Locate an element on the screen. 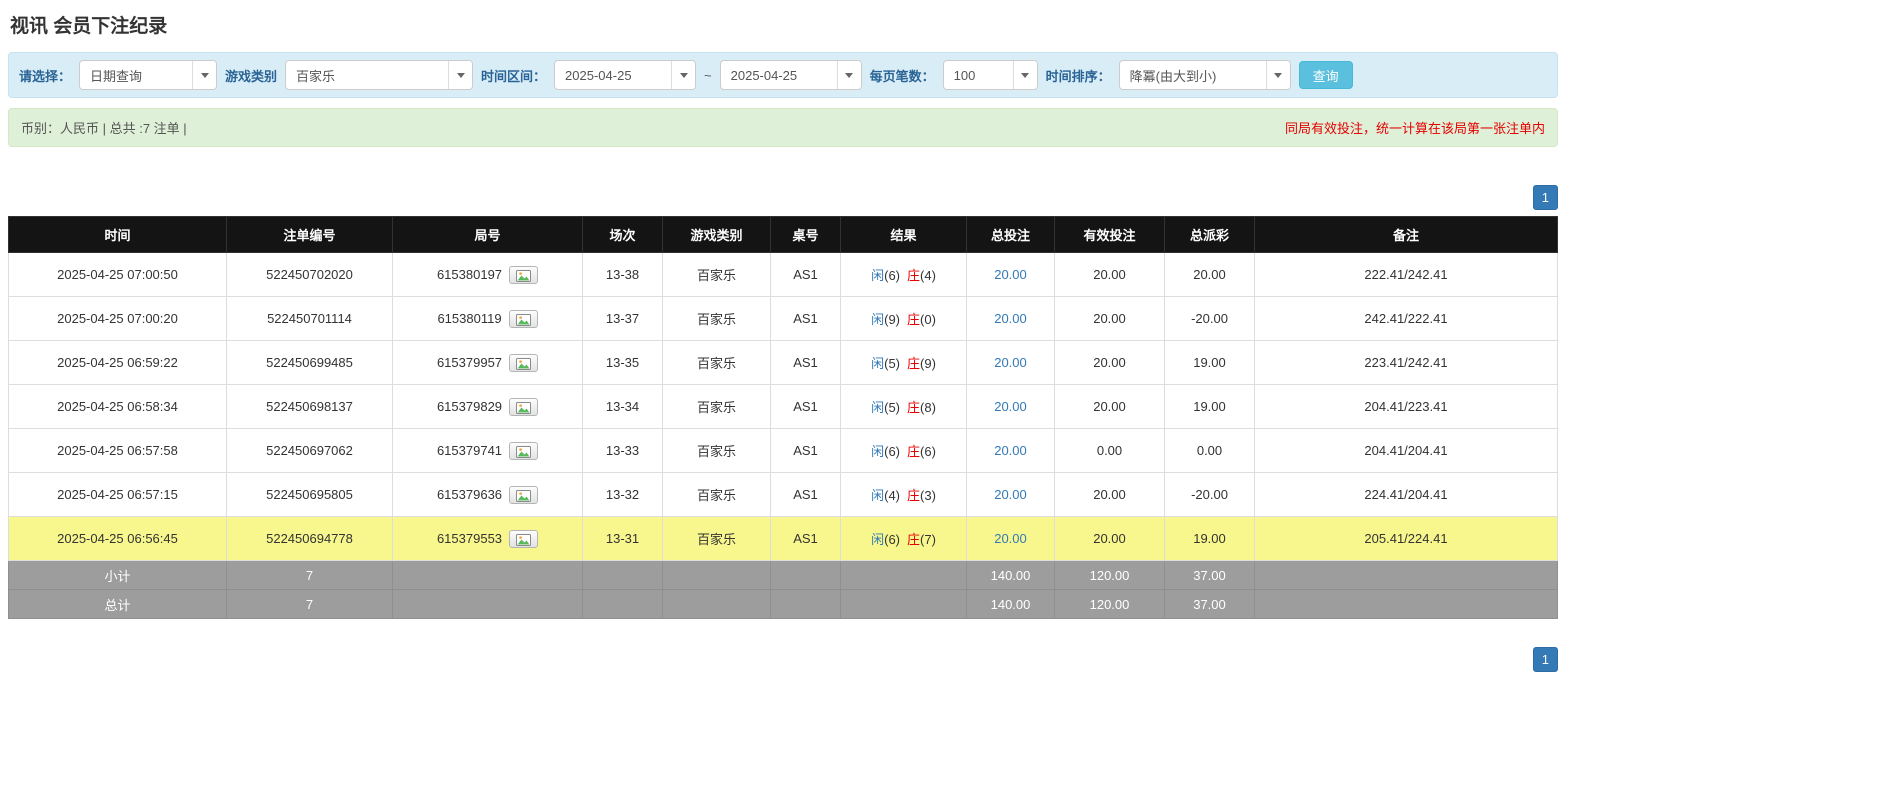 Image resolution: width=1904 pixels, height=794 pixels. subtotal-row: 小计 7 140.00 120.00 37.00 is located at coordinates (783, 575).